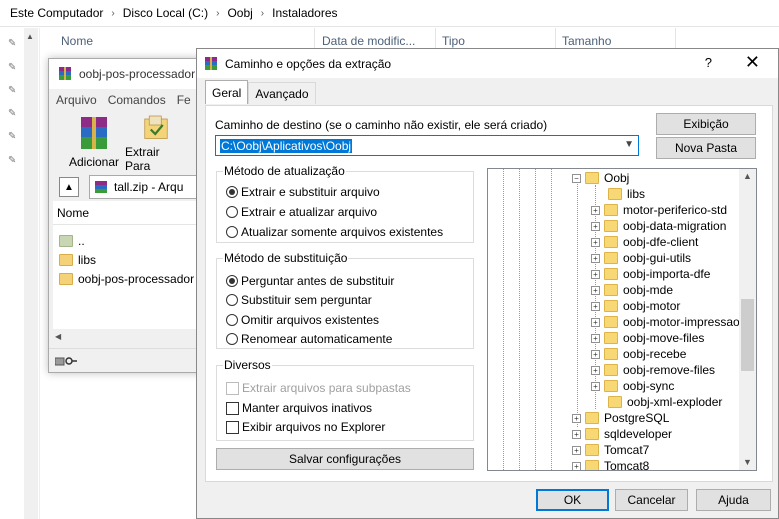 The image size is (779, 519). I want to click on tree-label: Oobj, so click(617, 178).